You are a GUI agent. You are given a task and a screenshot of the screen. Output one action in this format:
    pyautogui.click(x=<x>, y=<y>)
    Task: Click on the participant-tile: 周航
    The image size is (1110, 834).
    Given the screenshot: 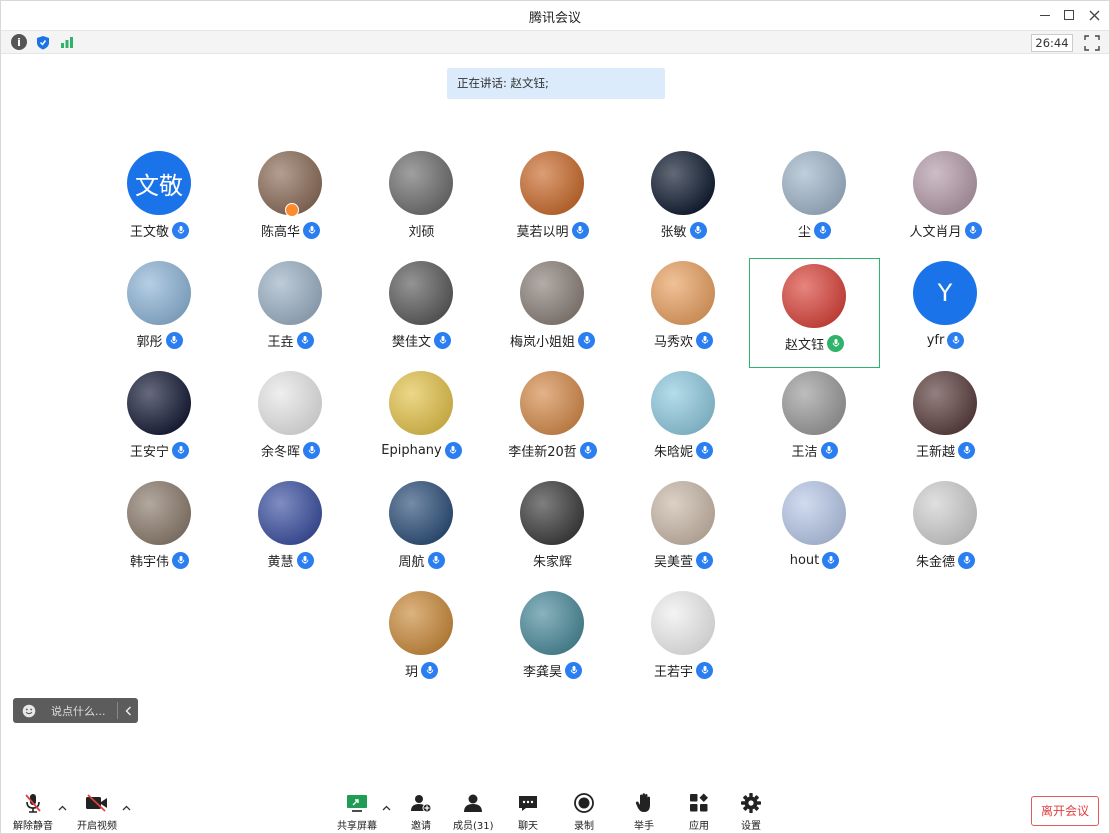 What is the action you would take?
    pyautogui.click(x=421, y=533)
    